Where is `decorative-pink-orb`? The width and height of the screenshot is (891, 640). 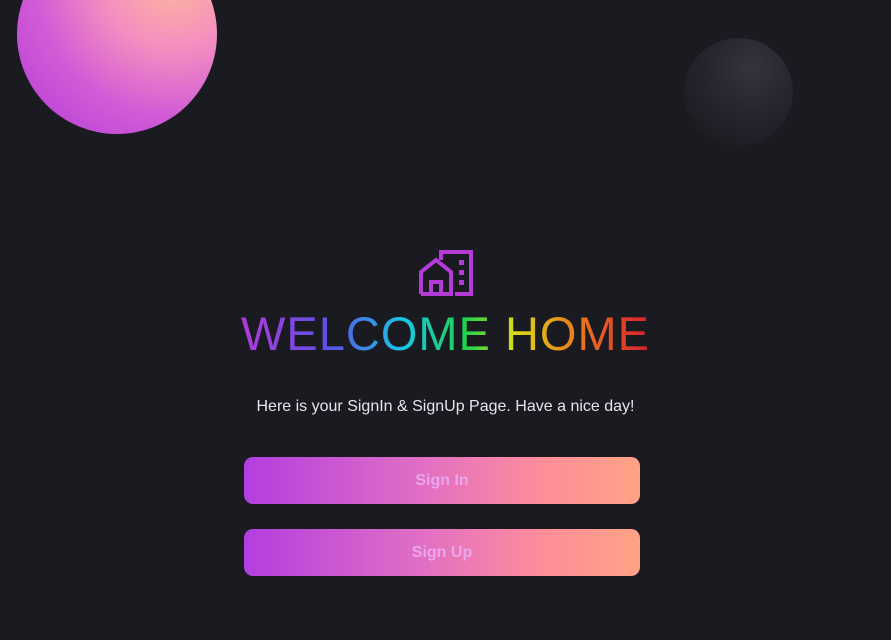
decorative-pink-orb is located at coordinates (117, 67).